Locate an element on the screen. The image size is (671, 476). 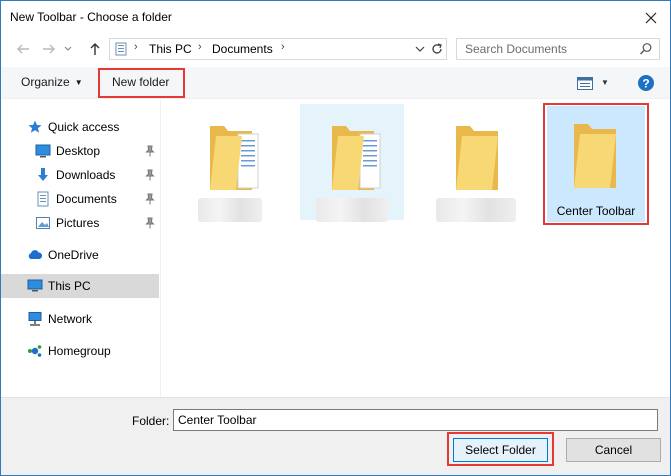
download-arrow-icon is located at coordinates (43, 174).